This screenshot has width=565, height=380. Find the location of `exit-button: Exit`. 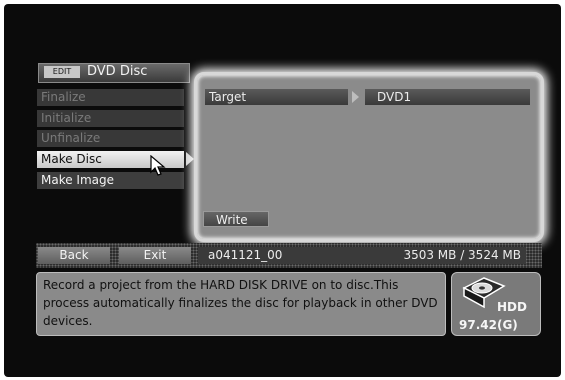

exit-button: Exit is located at coordinates (155, 255).